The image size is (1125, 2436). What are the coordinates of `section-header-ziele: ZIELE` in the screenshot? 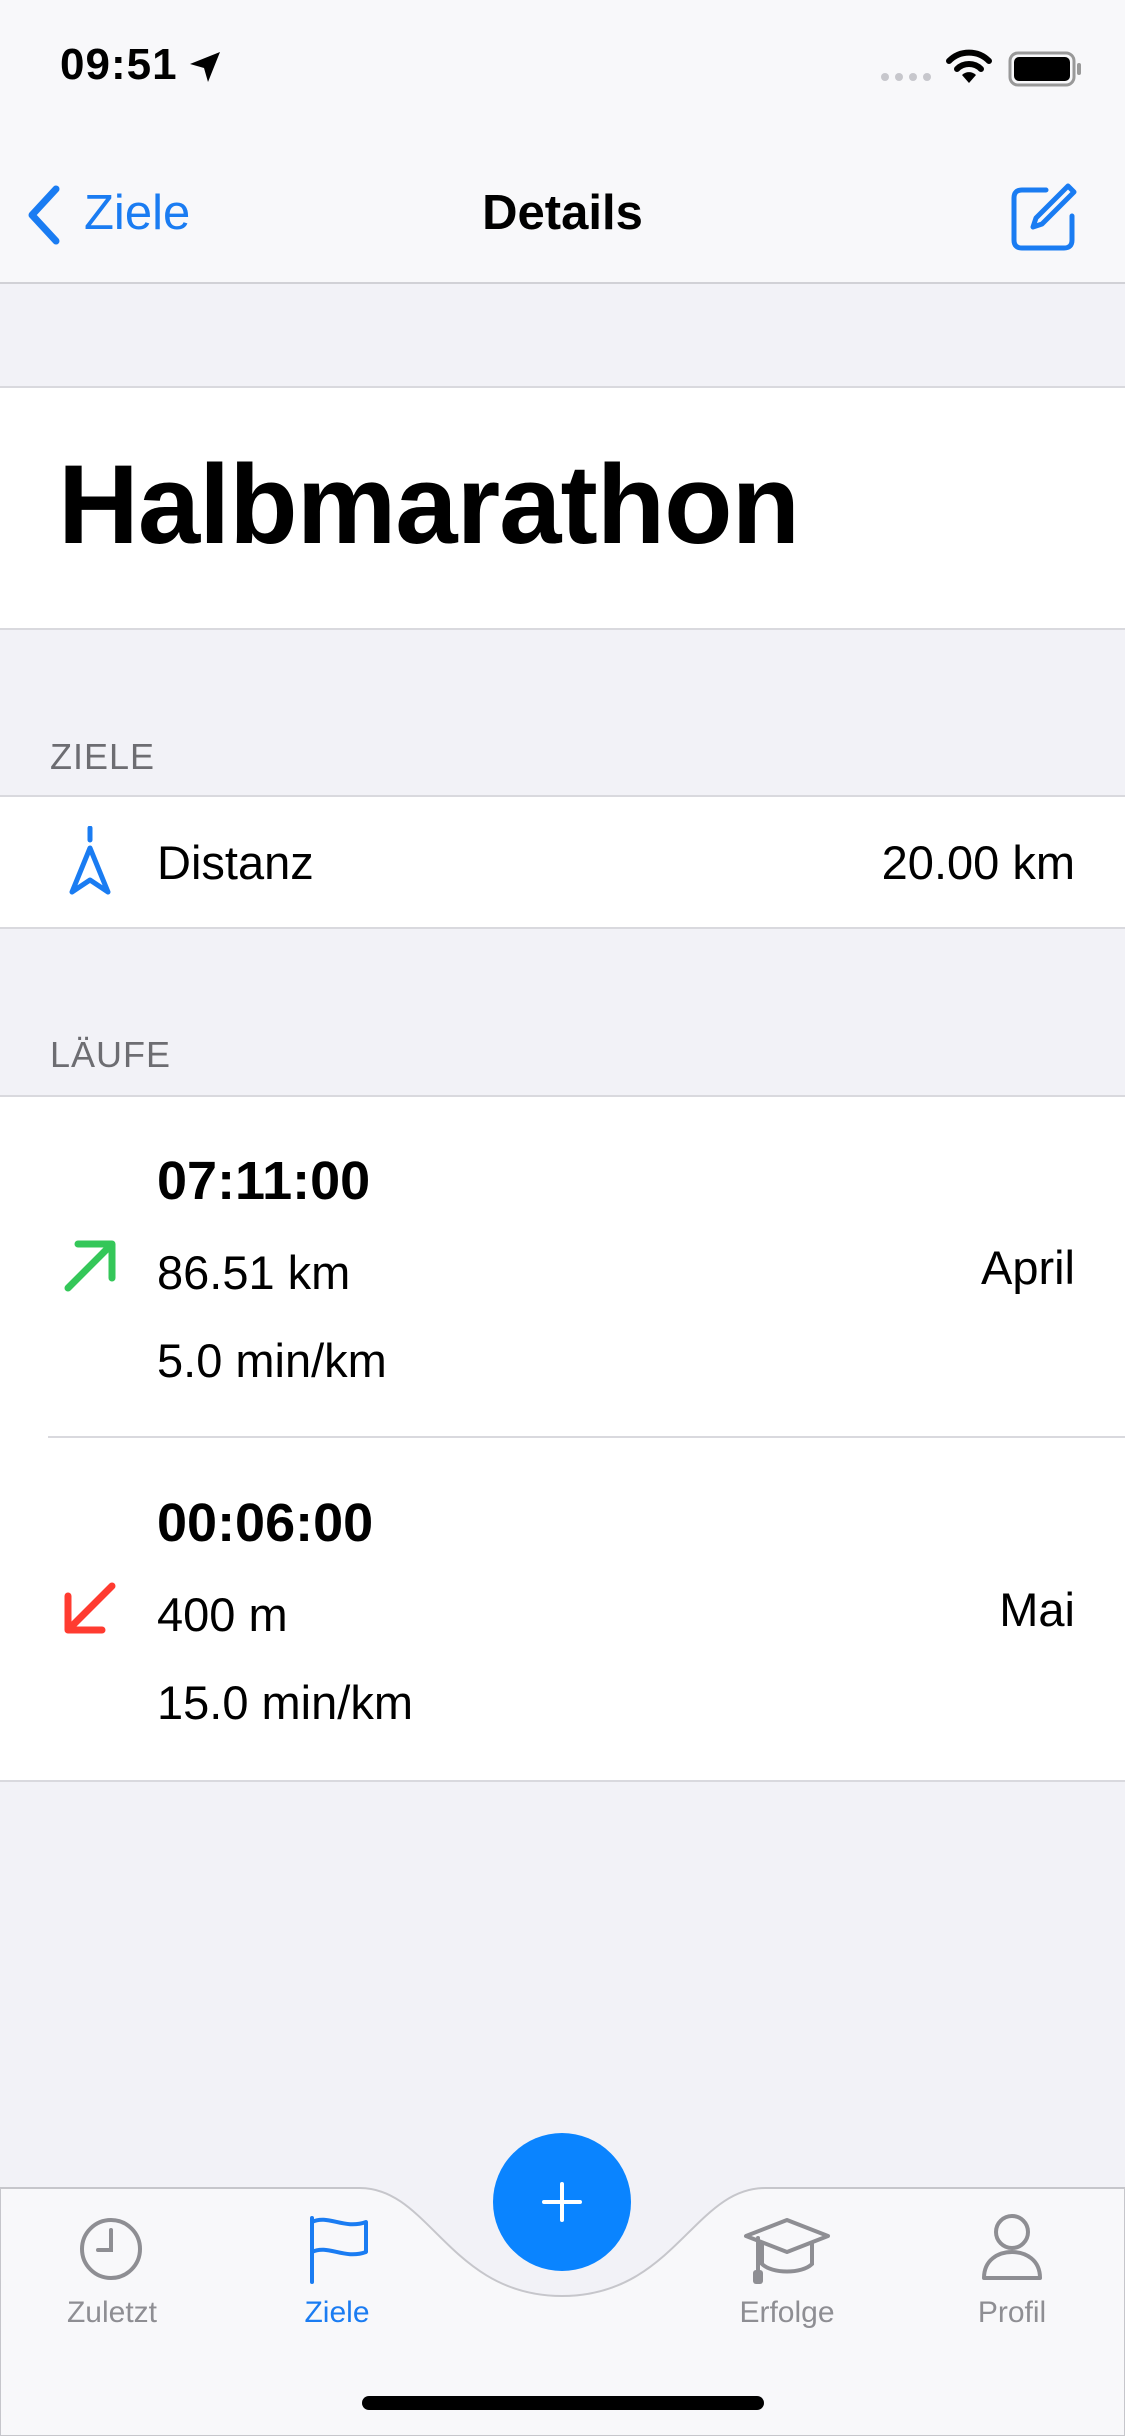 It's located at (103, 756).